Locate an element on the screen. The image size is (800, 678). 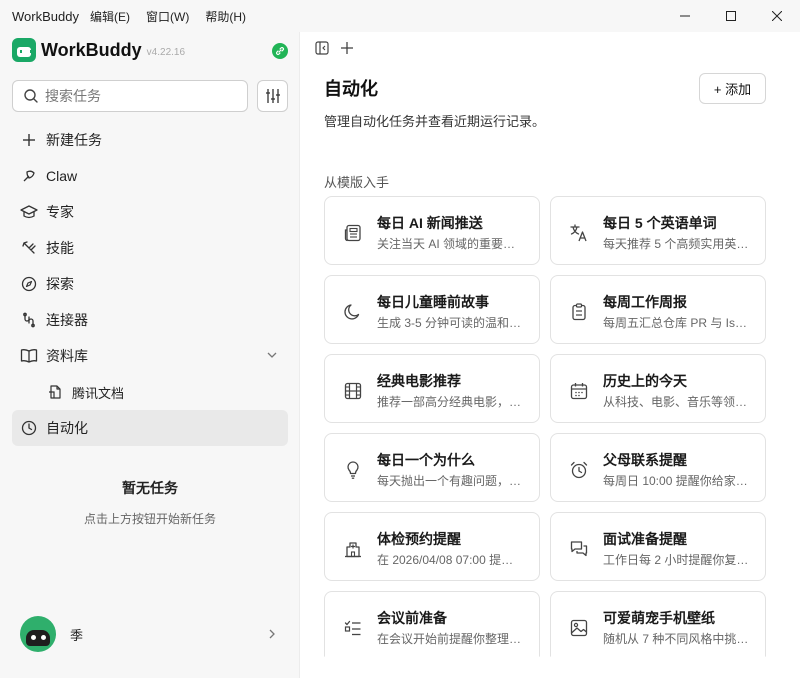
close-button is located at coordinates (777, 16).